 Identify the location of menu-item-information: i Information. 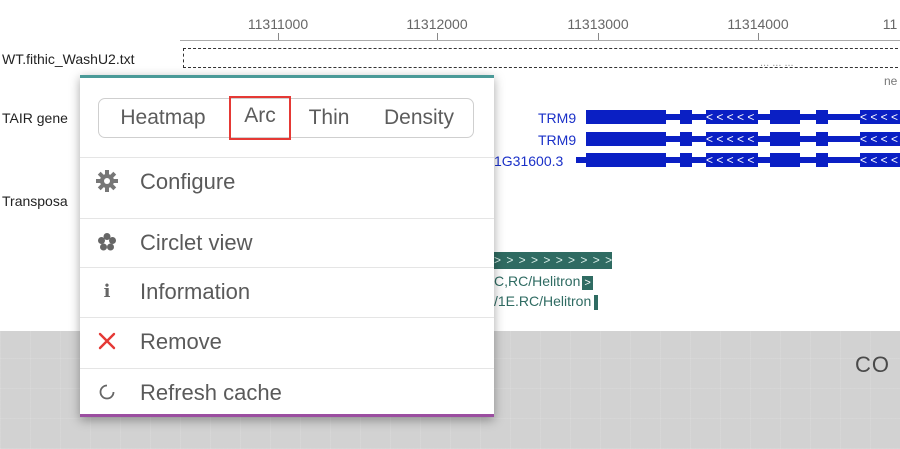
(287, 291).